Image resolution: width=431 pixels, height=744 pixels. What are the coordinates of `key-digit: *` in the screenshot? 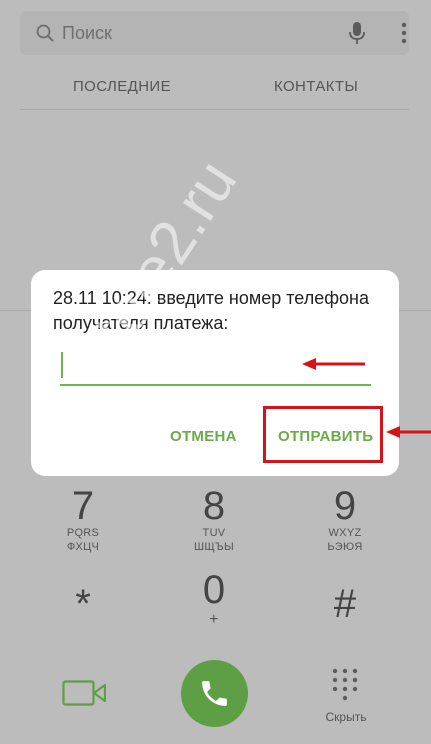 It's located at (83, 604).